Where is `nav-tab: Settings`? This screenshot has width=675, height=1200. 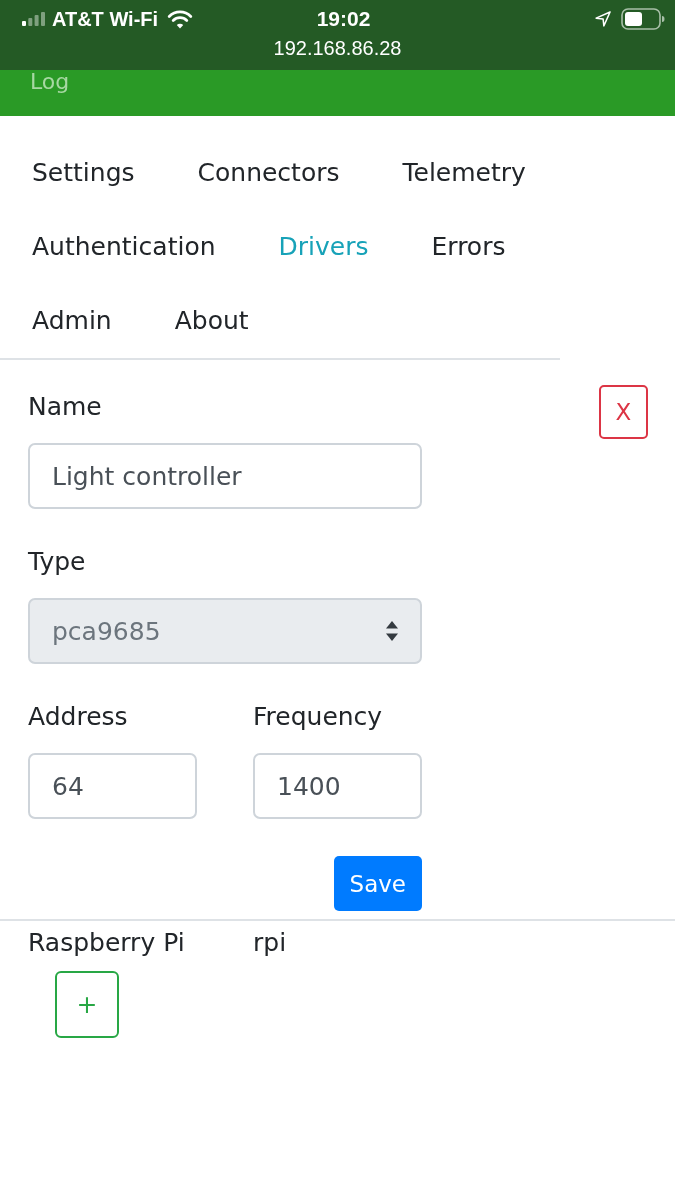
nav-tab: Settings is located at coordinates (83, 173).